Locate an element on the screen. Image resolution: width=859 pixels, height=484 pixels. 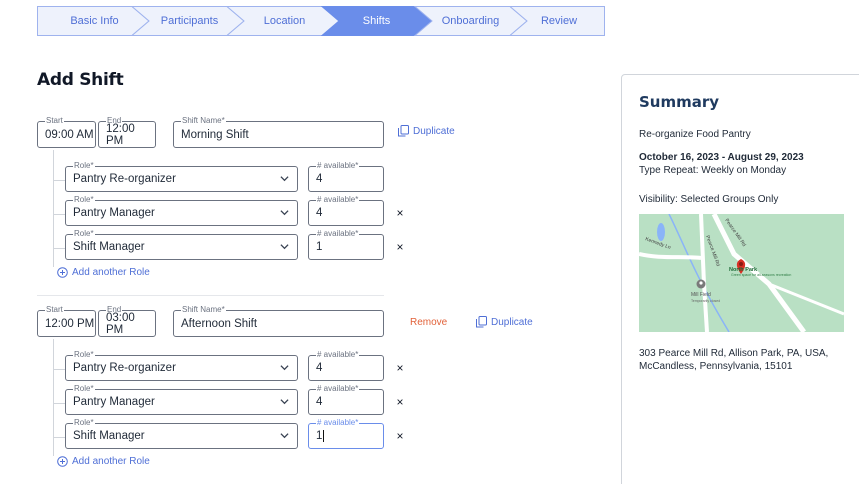
shift2-available-field-3: # available* 1 is located at coordinates (346, 433).